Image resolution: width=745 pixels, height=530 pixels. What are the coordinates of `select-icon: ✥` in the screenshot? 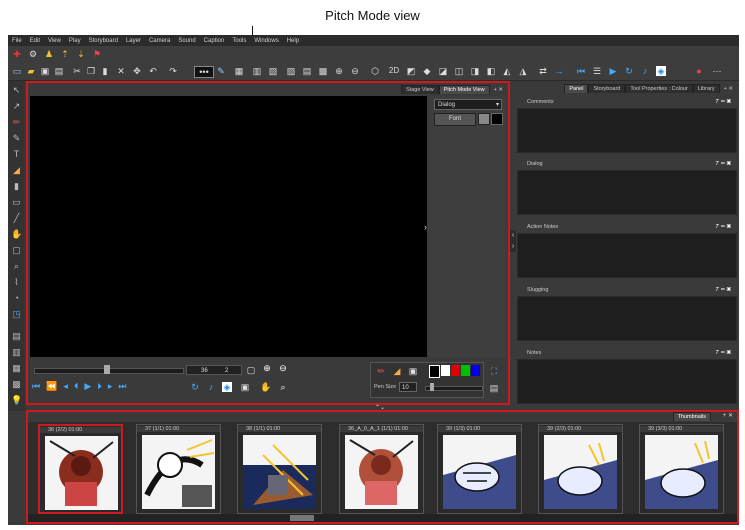 It's located at (137, 71).